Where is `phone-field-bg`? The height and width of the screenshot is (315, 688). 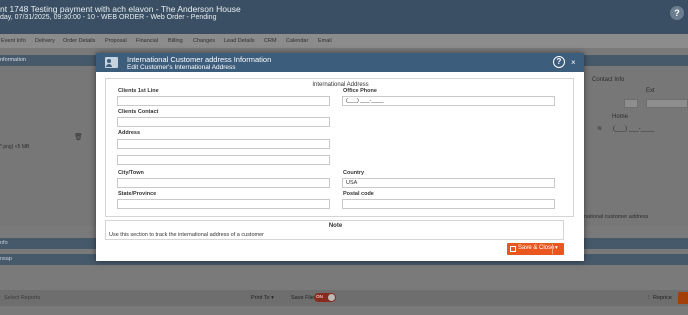
phone-field-bg is located at coordinates (631, 103).